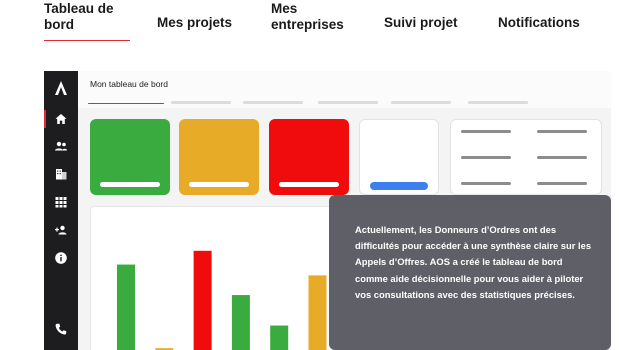  Describe the element at coordinates (45, 119) in the screenshot. I see `sidebar-active-indicator` at that location.